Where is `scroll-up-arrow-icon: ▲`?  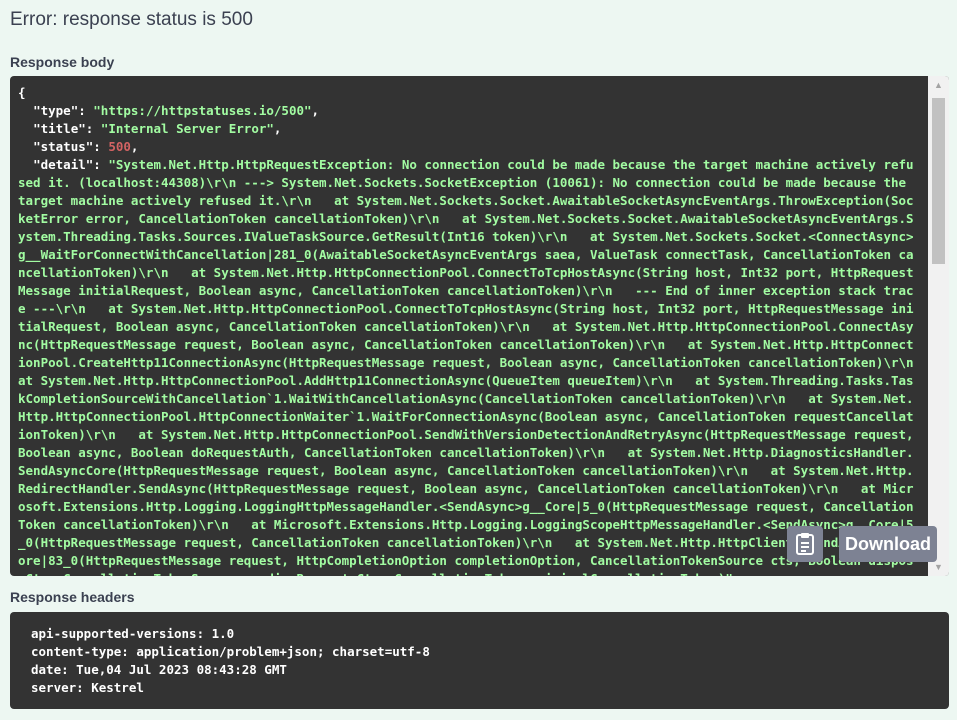 scroll-up-arrow-icon: ▲ is located at coordinates (938, 85).